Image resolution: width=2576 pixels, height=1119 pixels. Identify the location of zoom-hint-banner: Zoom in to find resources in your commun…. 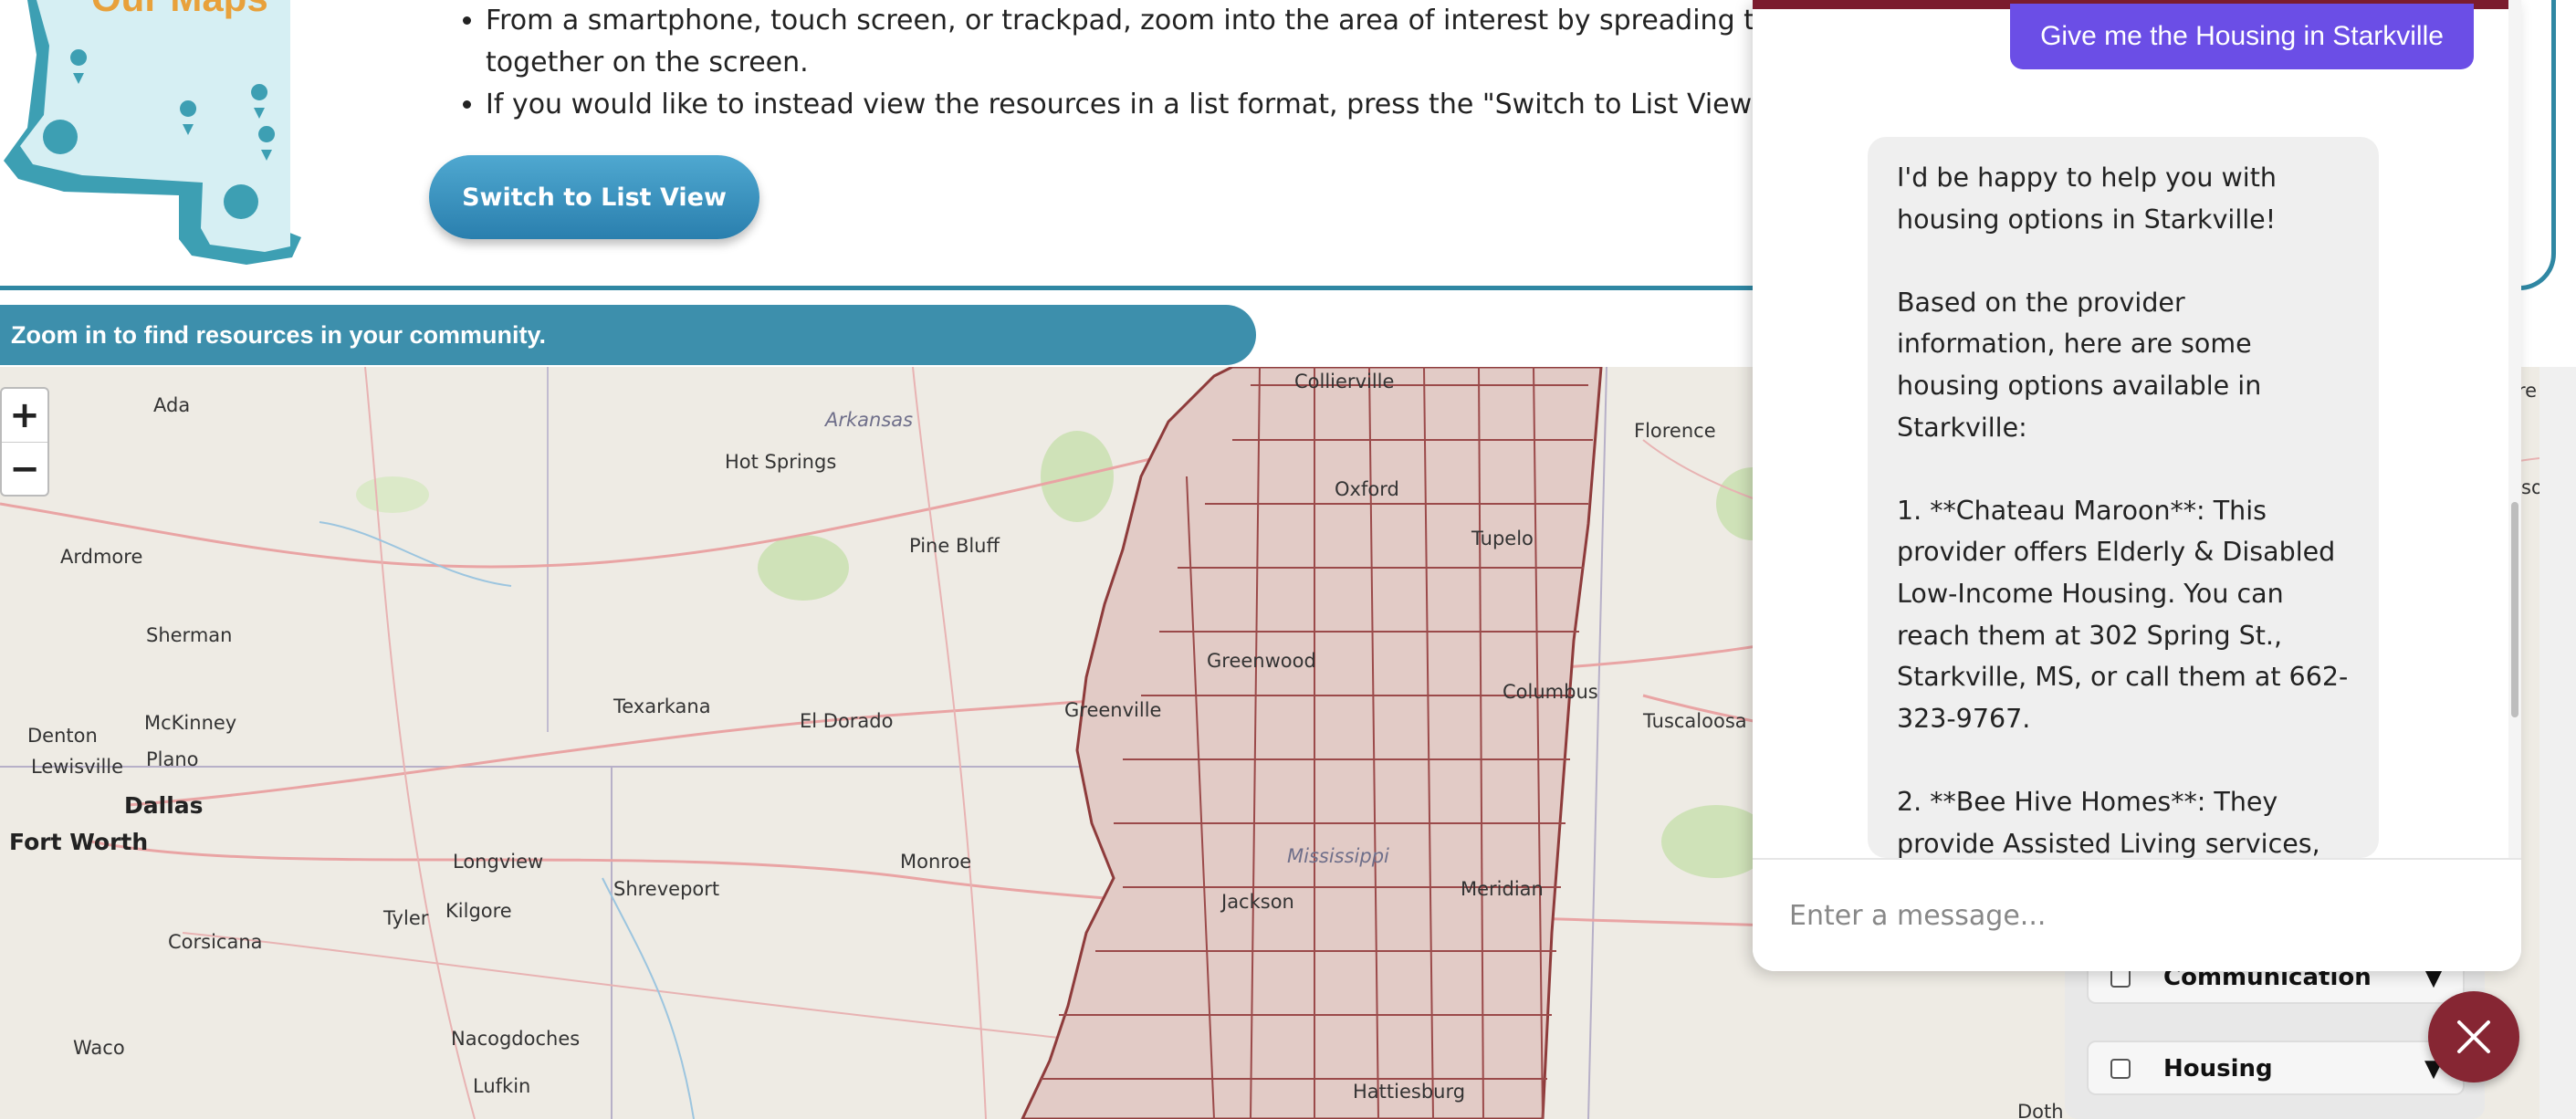
(628, 335).